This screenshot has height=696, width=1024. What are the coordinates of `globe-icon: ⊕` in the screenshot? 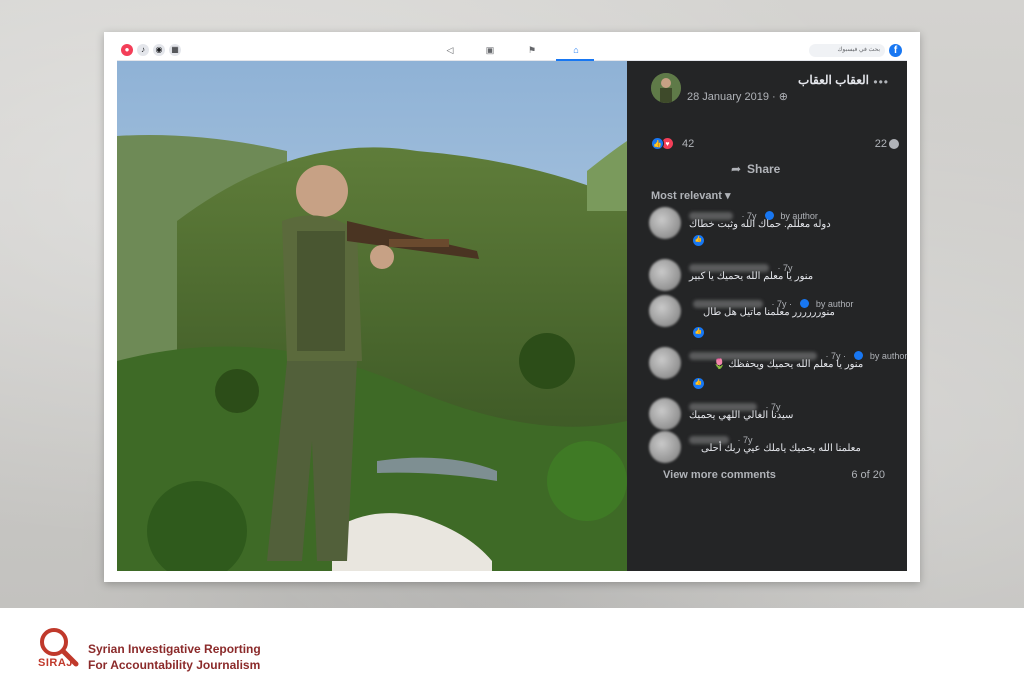 It's located at (783, 97).